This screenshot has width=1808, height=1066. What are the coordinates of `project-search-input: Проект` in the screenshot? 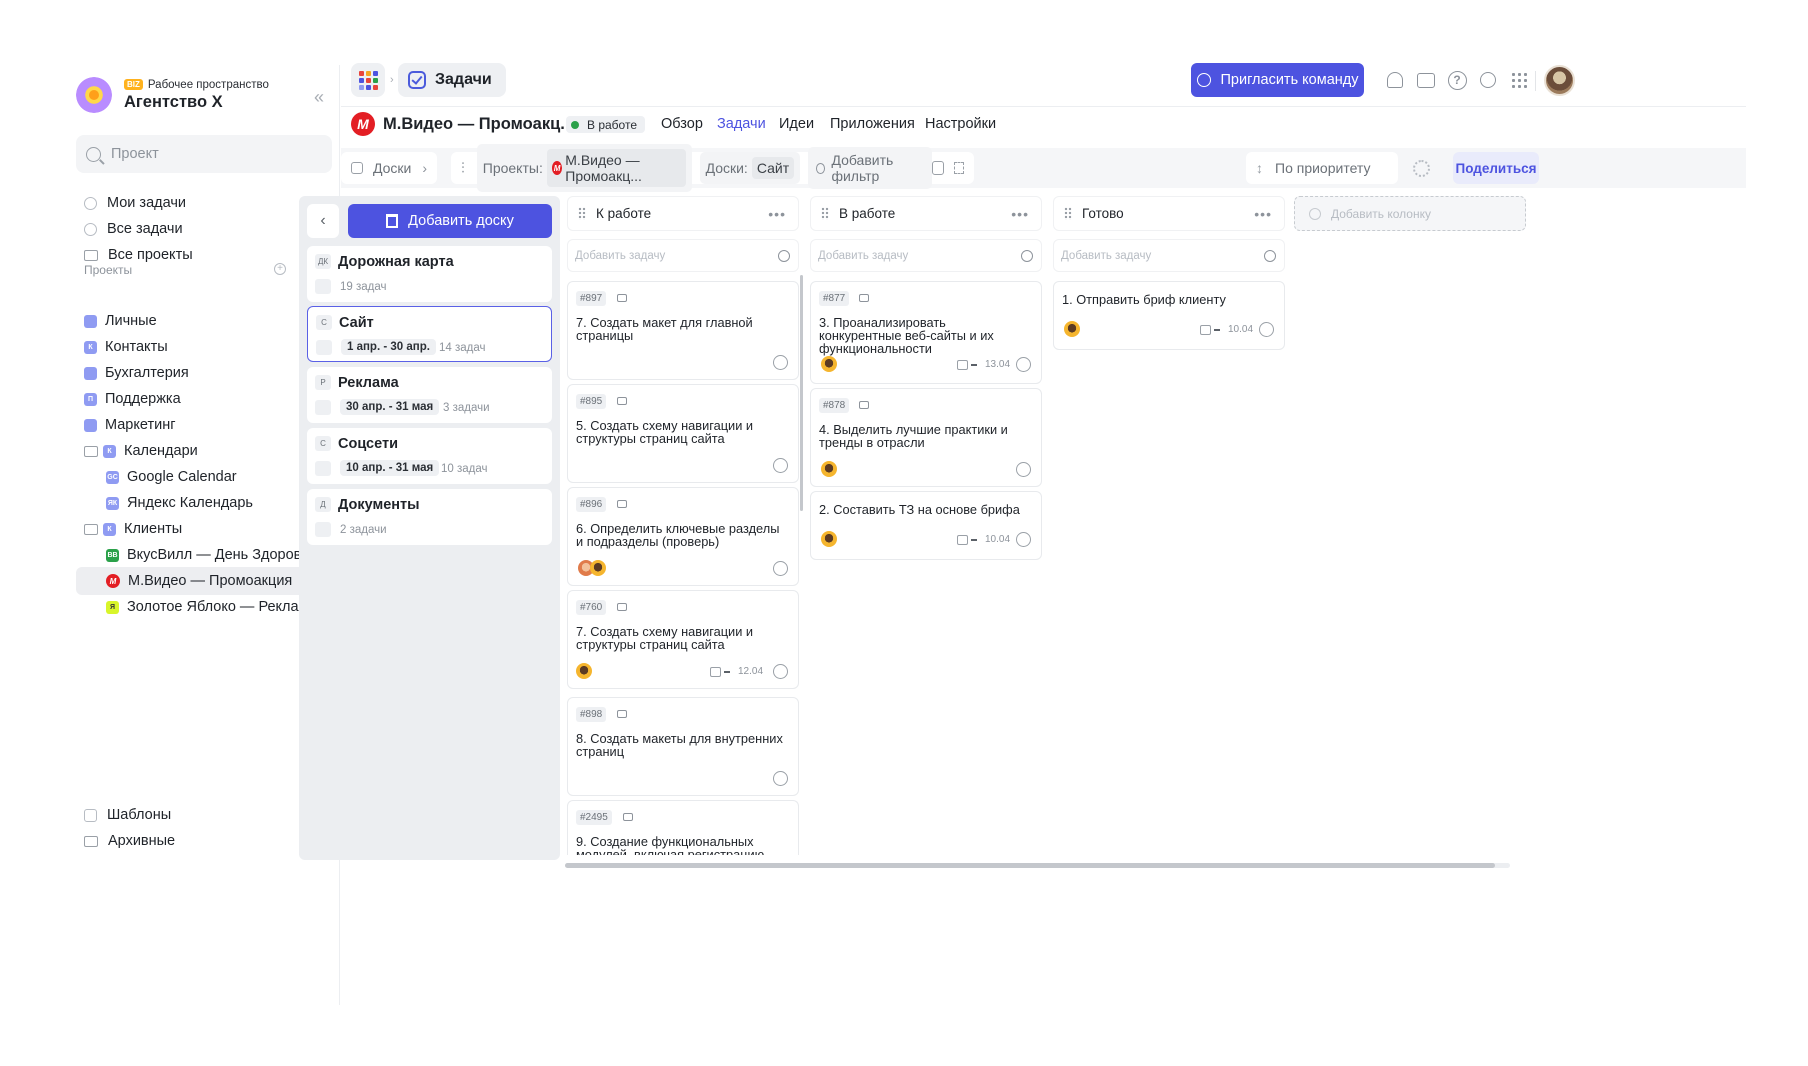 It's located at (204, 154).